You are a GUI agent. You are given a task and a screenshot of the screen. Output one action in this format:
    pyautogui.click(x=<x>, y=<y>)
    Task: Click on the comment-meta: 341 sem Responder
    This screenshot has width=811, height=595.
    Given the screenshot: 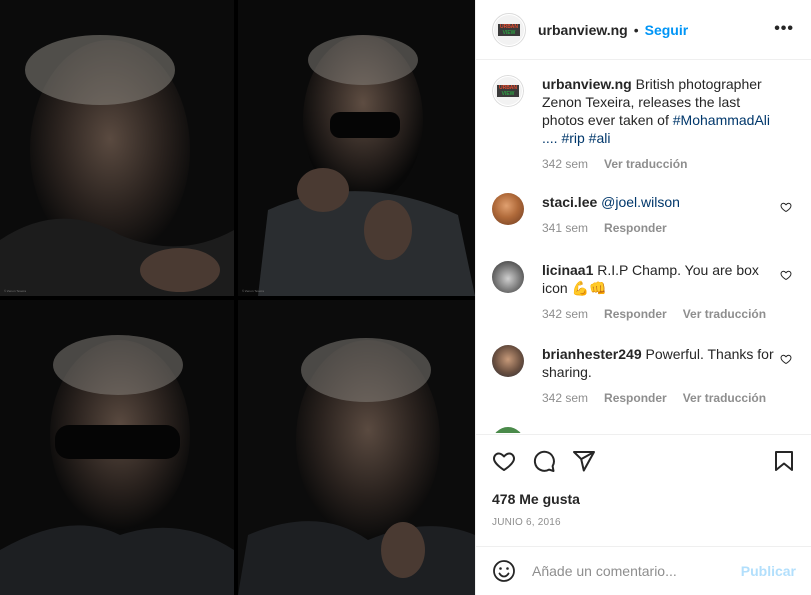 What is the action you would take?
    pyautogui.click(x=658, y=228)
    